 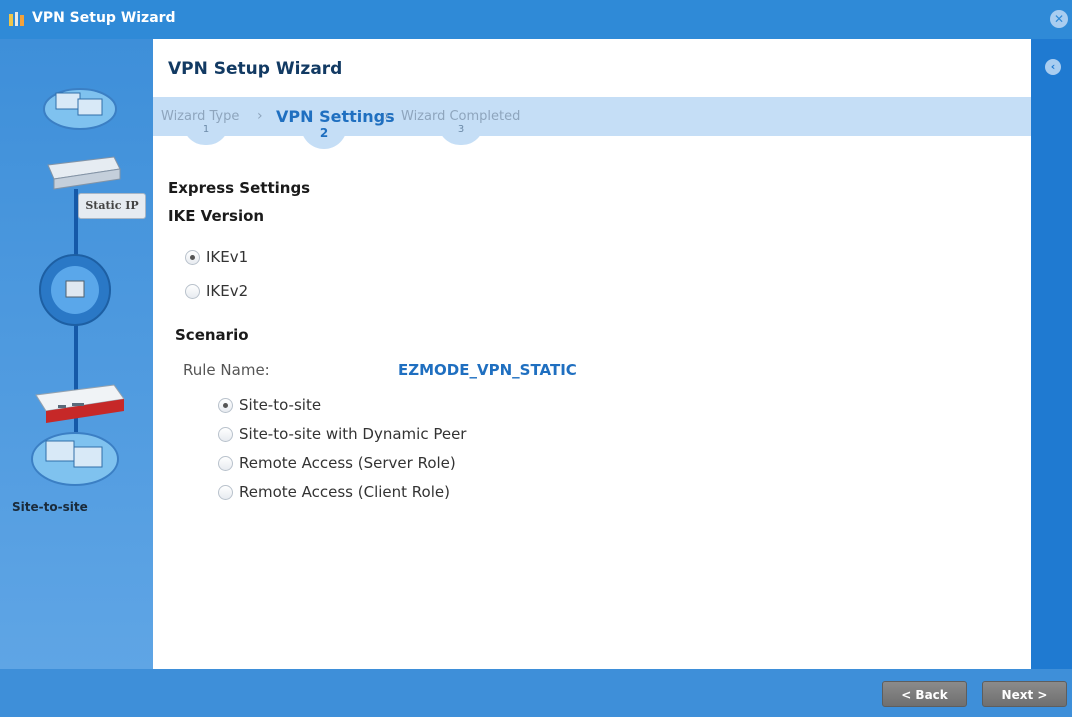 What do you see at coordinates (353, 434) in the screenshot?
I see `dynamic-peer-label: Site-to-site with Dynamic Peer` at bounding box center [353, 434].